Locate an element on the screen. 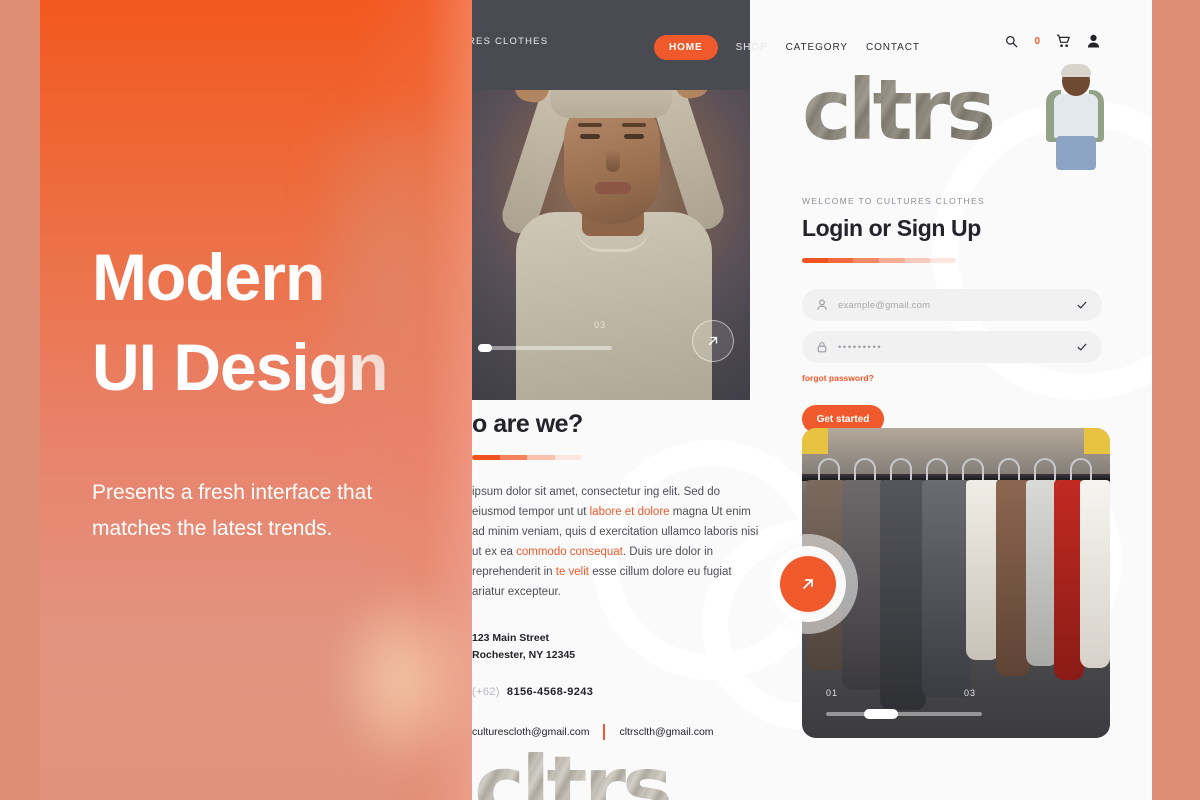  navbar-links: HOME SHOP CATEGORY CONTACT is located at coordinates (796, 47).